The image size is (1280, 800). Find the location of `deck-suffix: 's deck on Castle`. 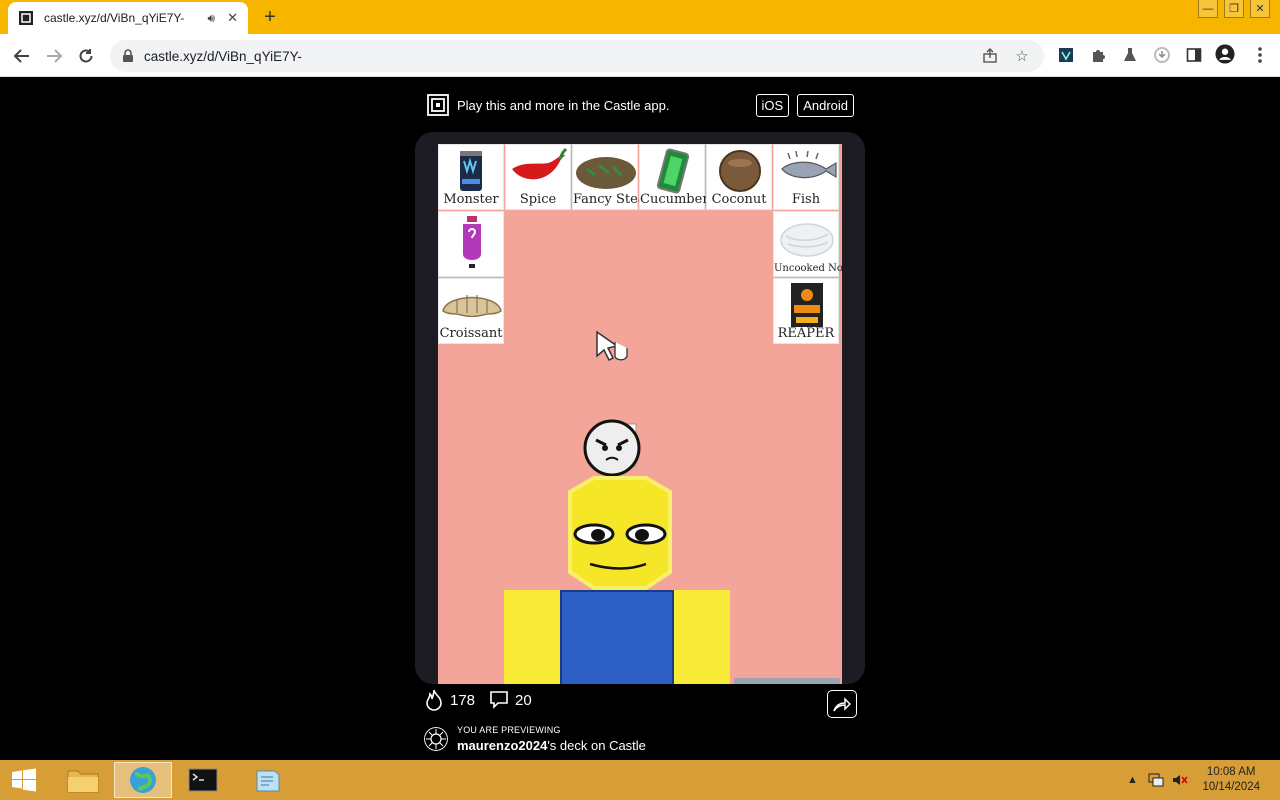

deck-suffix: 's deck on Castle is located at coordinates (596, 745).